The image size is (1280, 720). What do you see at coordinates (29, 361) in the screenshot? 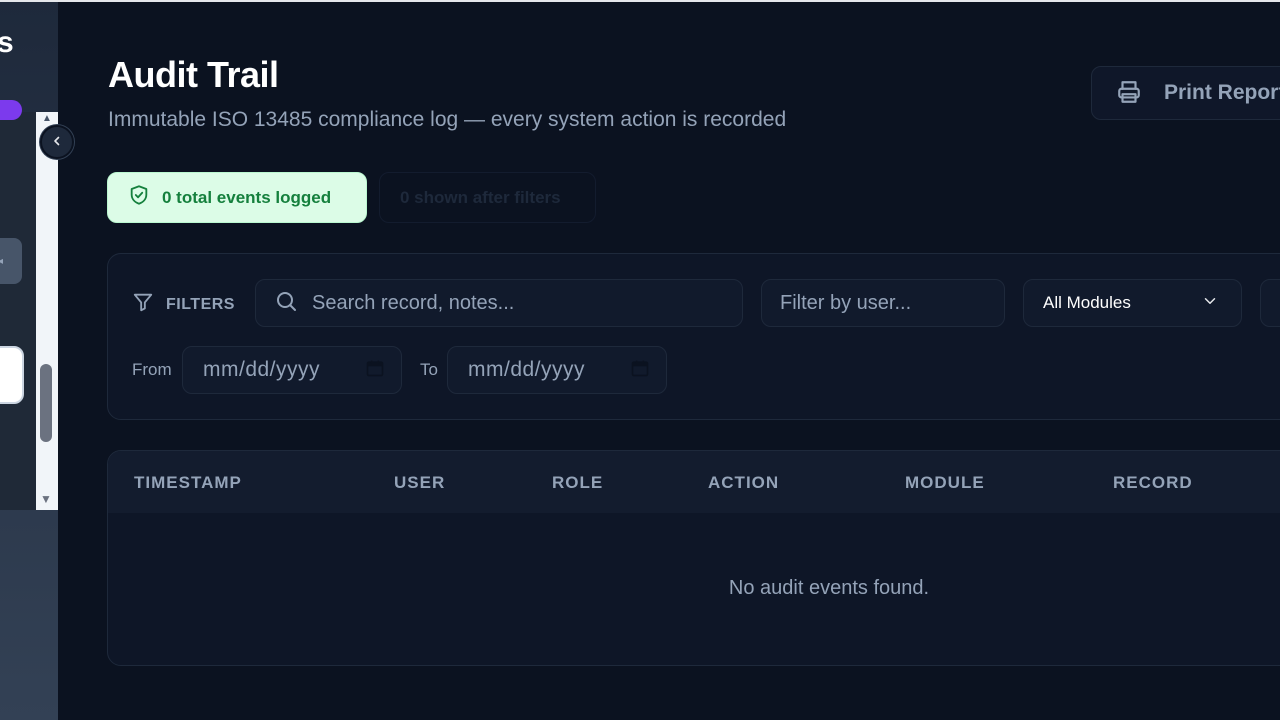
I see `sidebar: s ◂ ▲ ▼` at bounding box center [29, 361].